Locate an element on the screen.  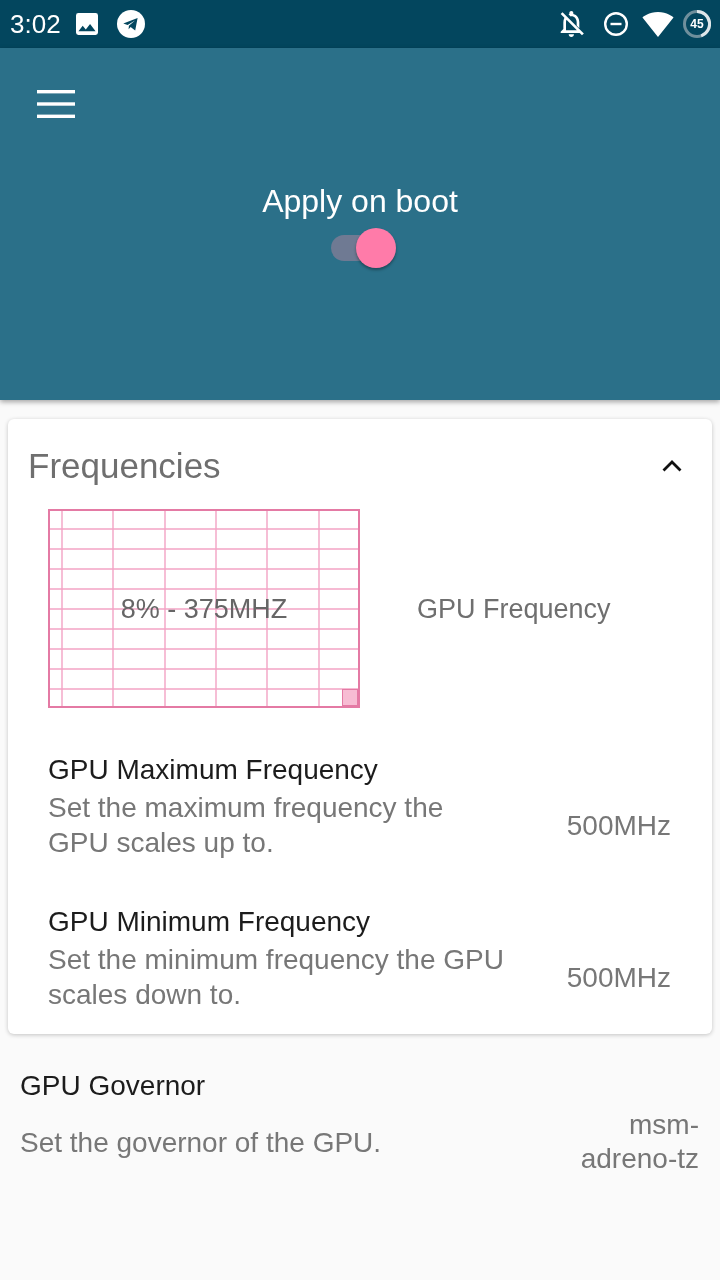
menu-icon is located at coordinates (56, 104).